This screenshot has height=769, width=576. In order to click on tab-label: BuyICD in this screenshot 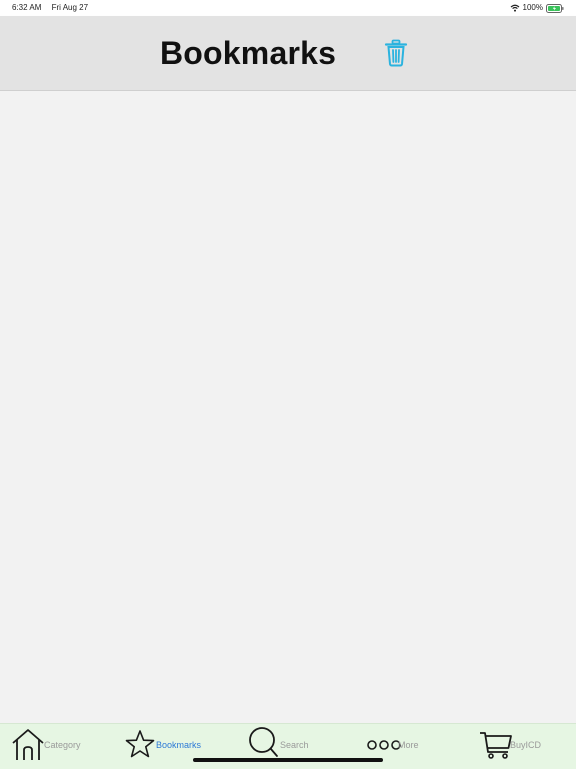, I will do `click(525, 745)`.